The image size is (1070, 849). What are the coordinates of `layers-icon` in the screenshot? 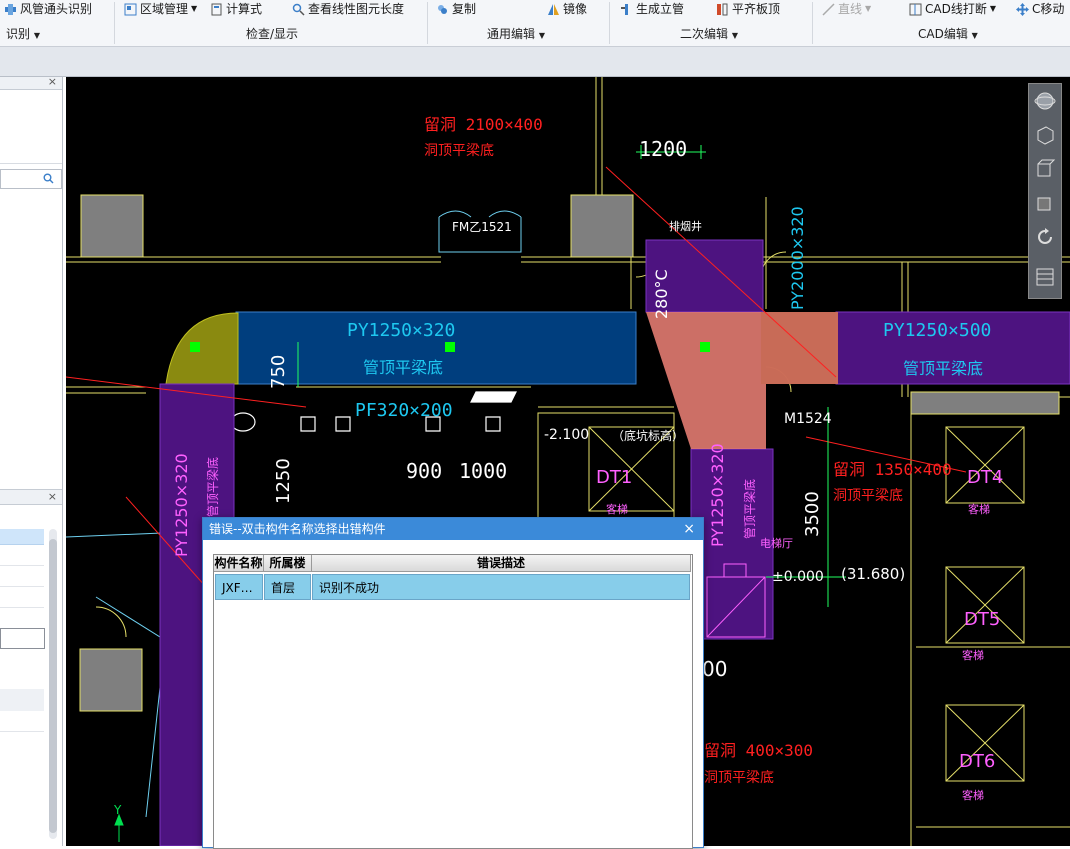 It's located at (1045, 277).